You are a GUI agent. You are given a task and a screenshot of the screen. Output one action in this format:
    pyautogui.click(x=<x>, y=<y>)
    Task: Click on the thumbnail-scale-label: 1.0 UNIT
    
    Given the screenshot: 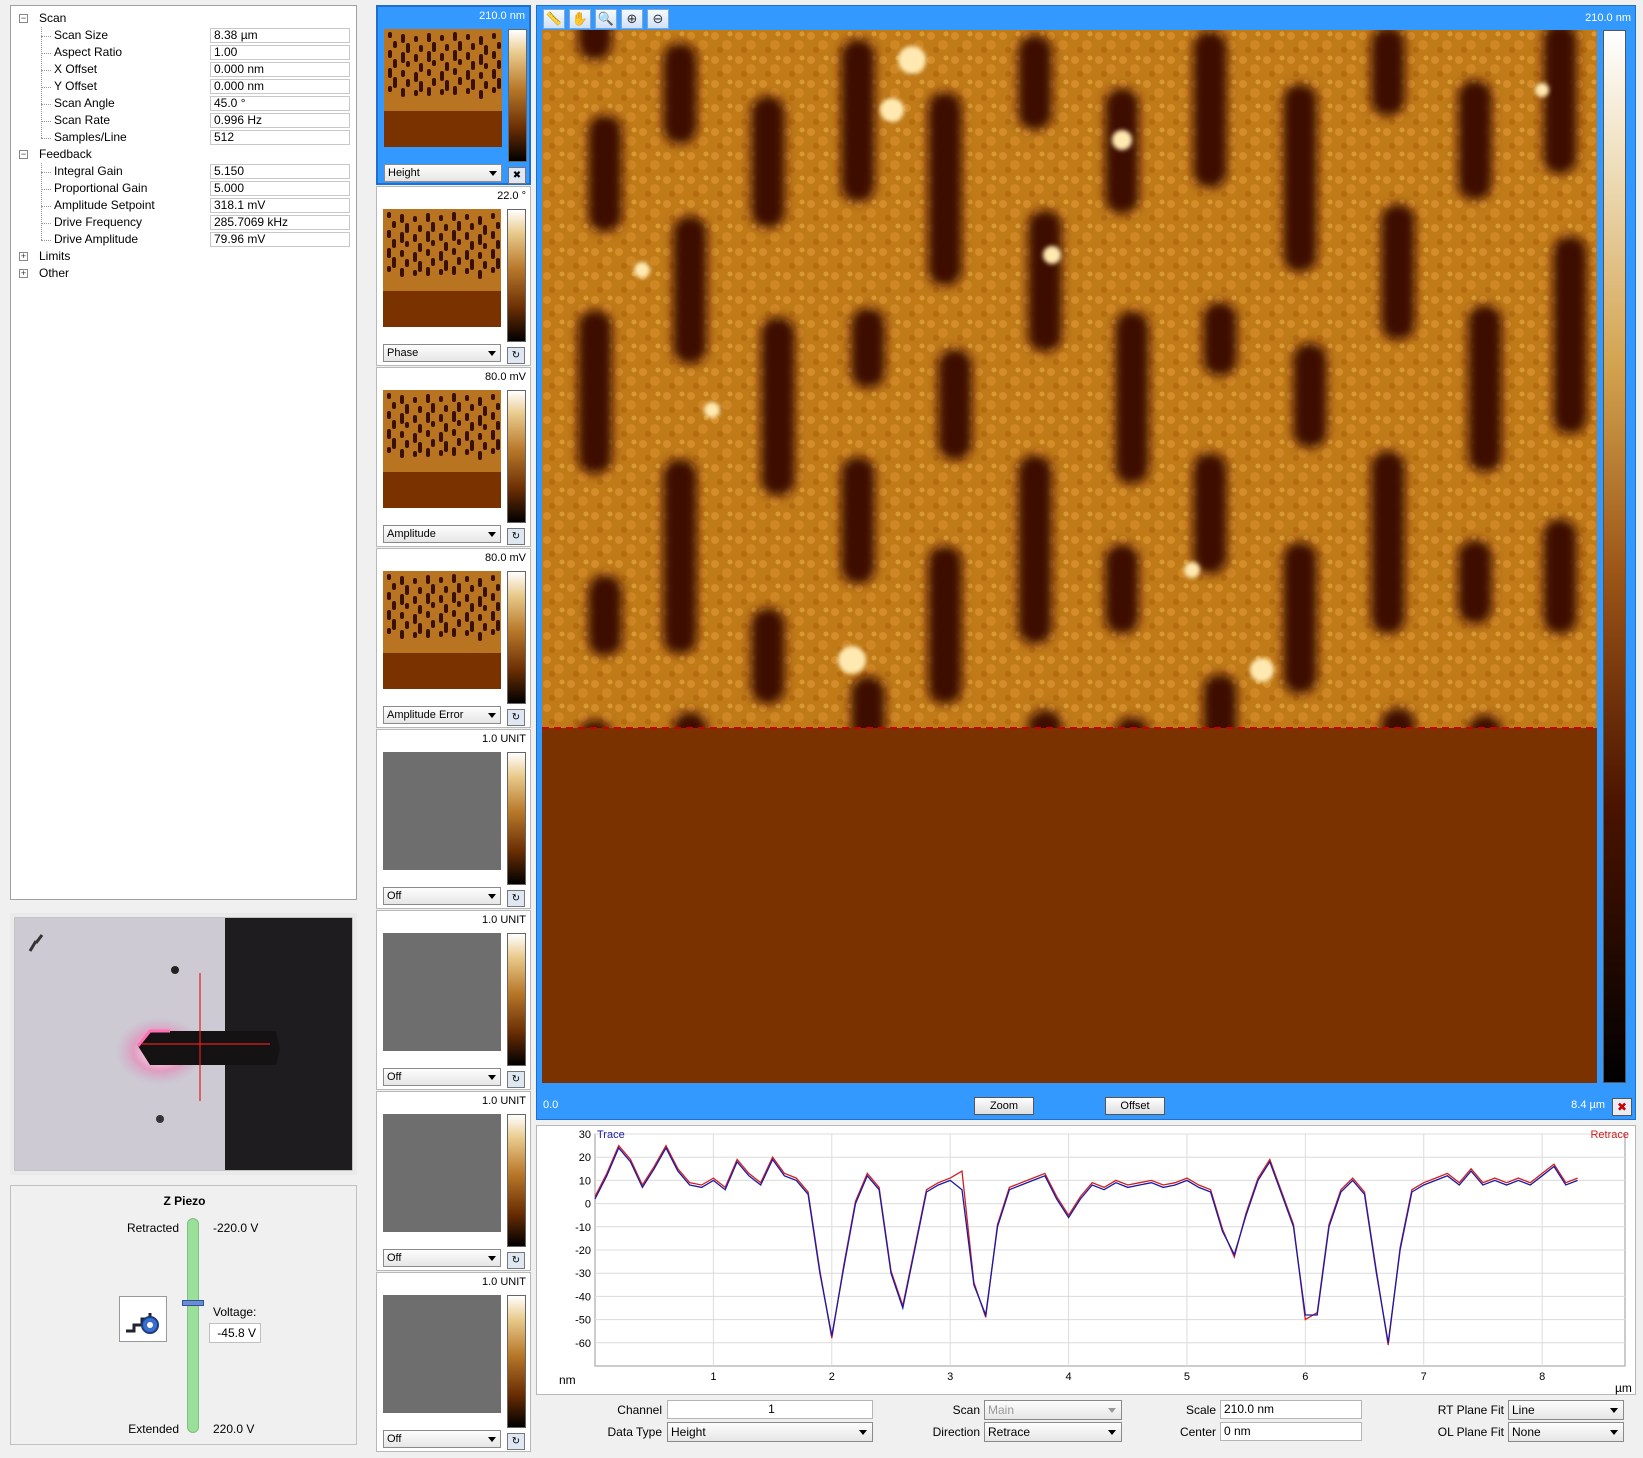 What is the action you would take?
    pyautogui.click(x=503, y=1101)
    